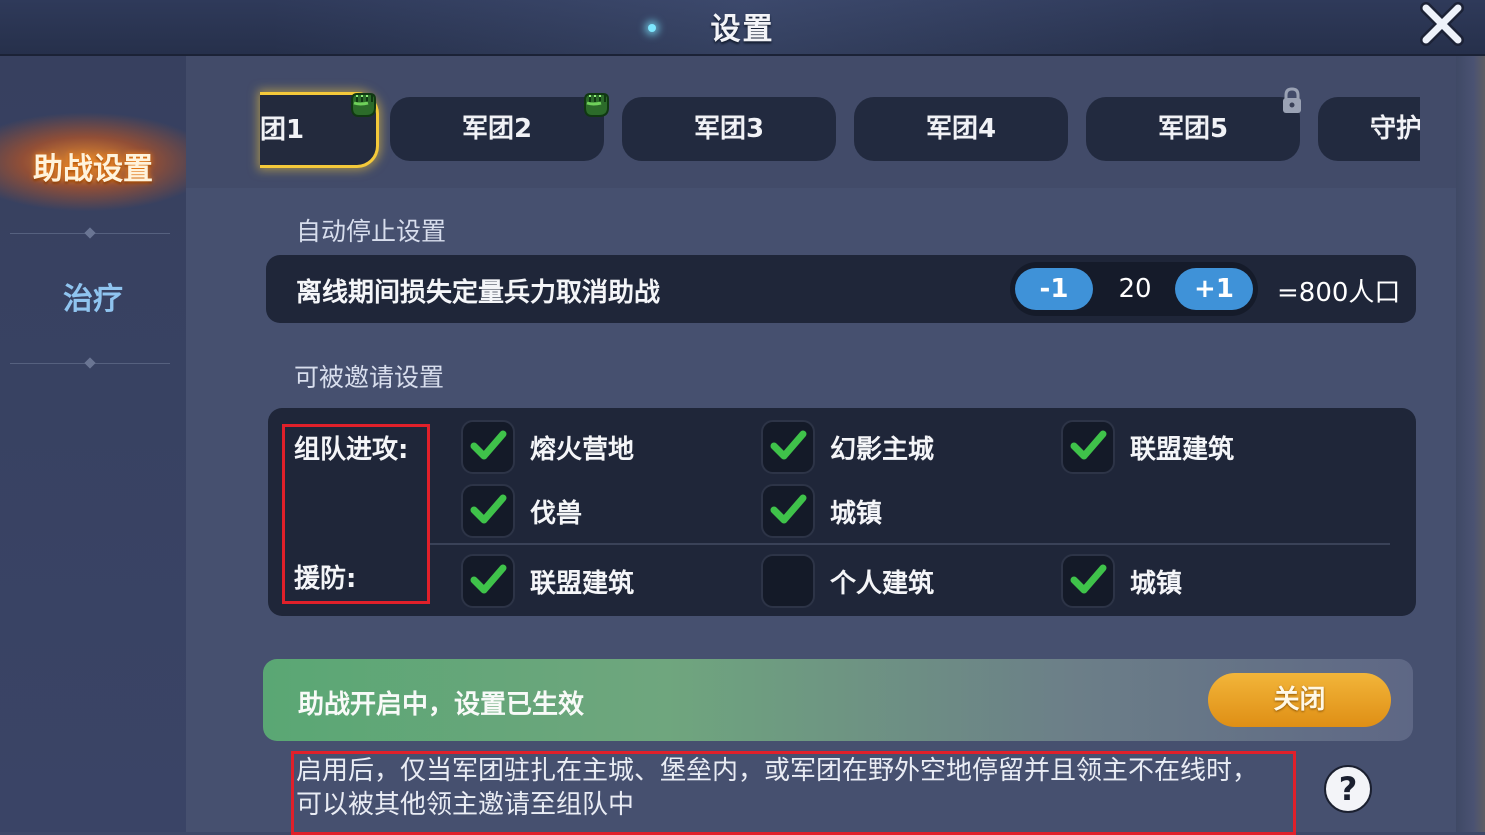  I want to click on tab-label: 军团3, so click(729, 129).